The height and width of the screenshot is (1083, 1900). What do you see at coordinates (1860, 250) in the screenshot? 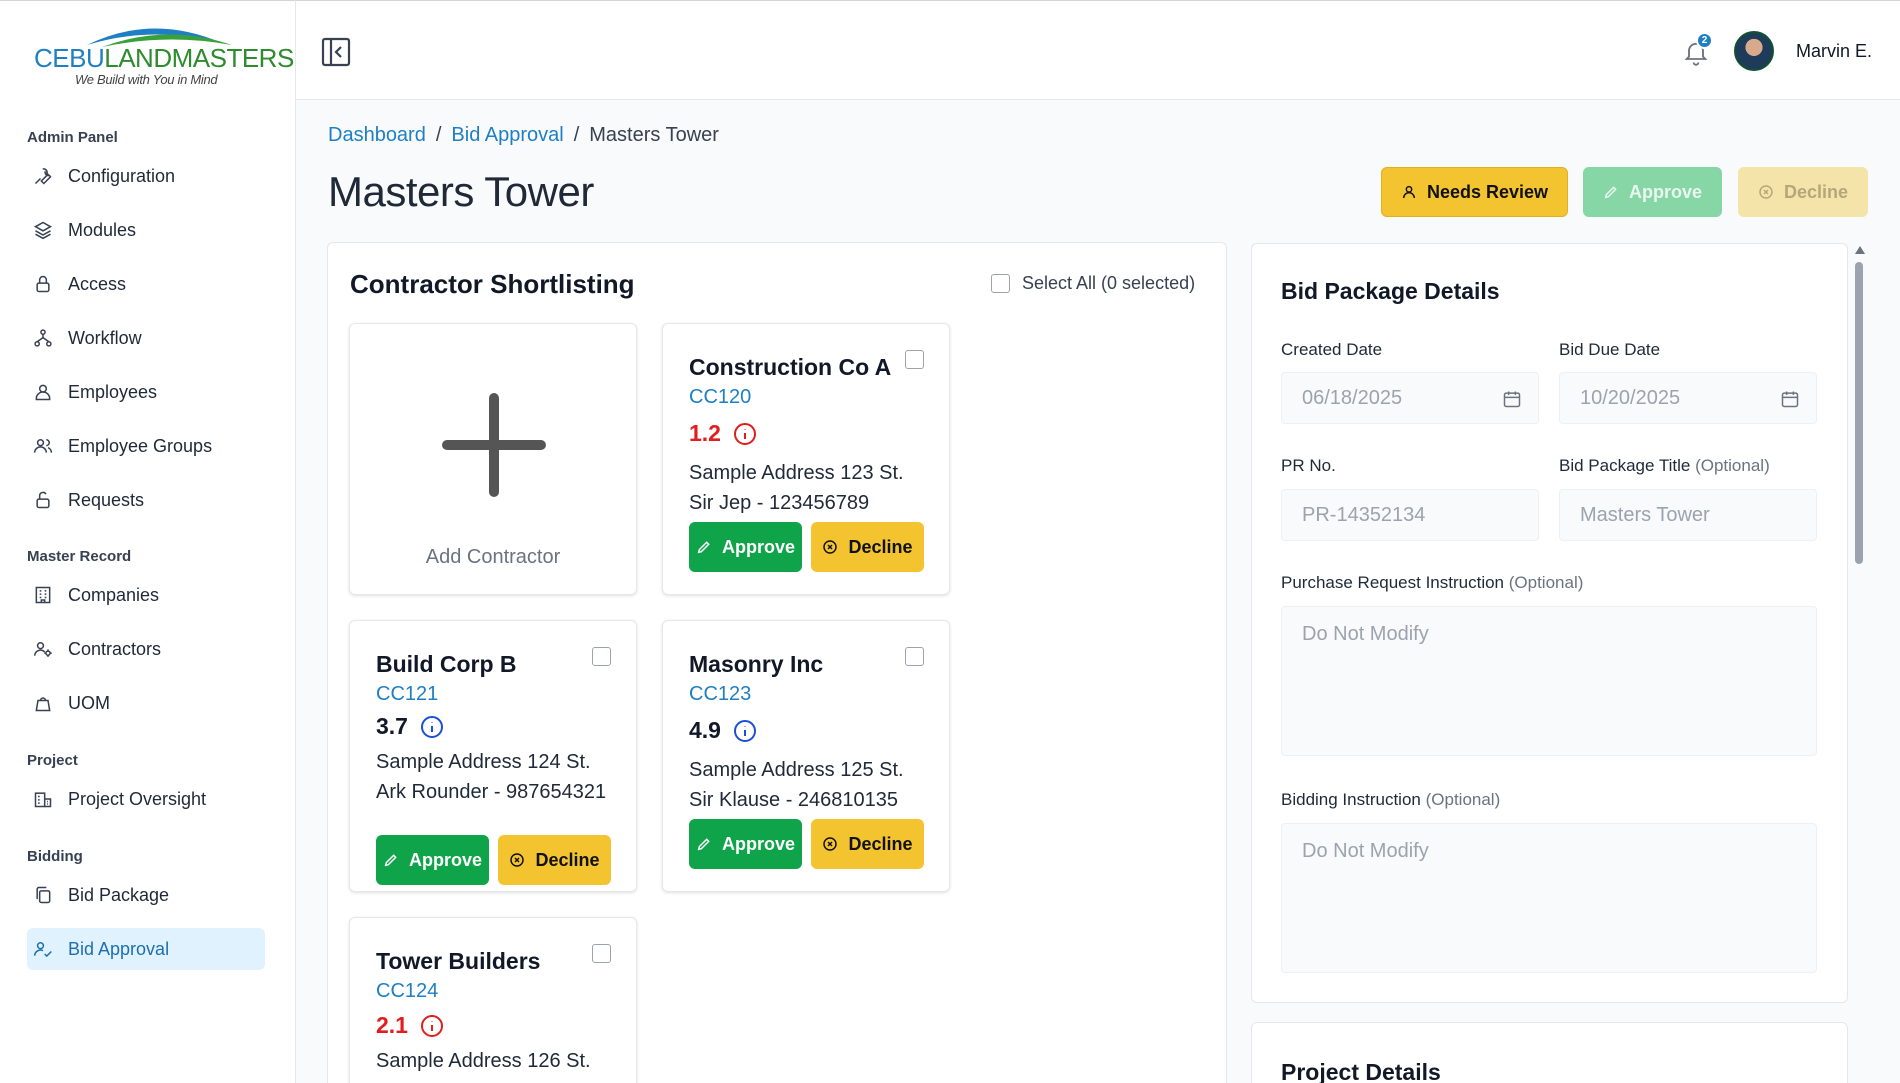
I see `scroll-up-arrow` at bounding box center [1860, 250].